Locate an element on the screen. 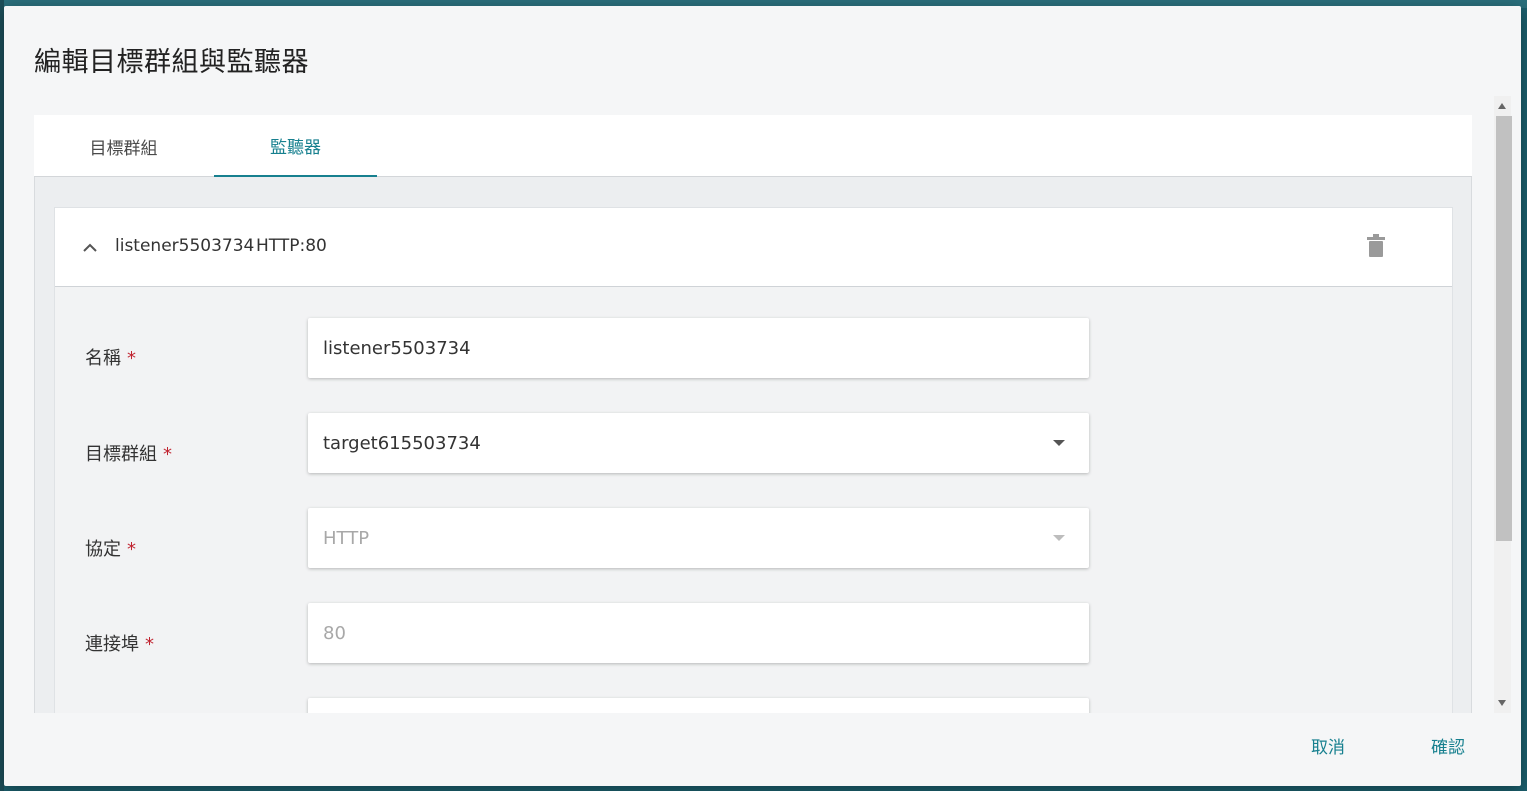  port-label: 連接埠 * is located at coordinates (119, 643).